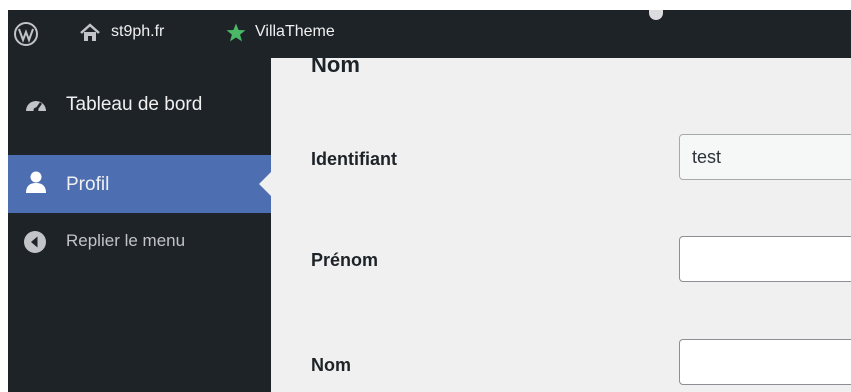  What do you see at coordinates (656, 15) in the screenshot?
I see `avatar-edge` at bounding box center [656, 15].